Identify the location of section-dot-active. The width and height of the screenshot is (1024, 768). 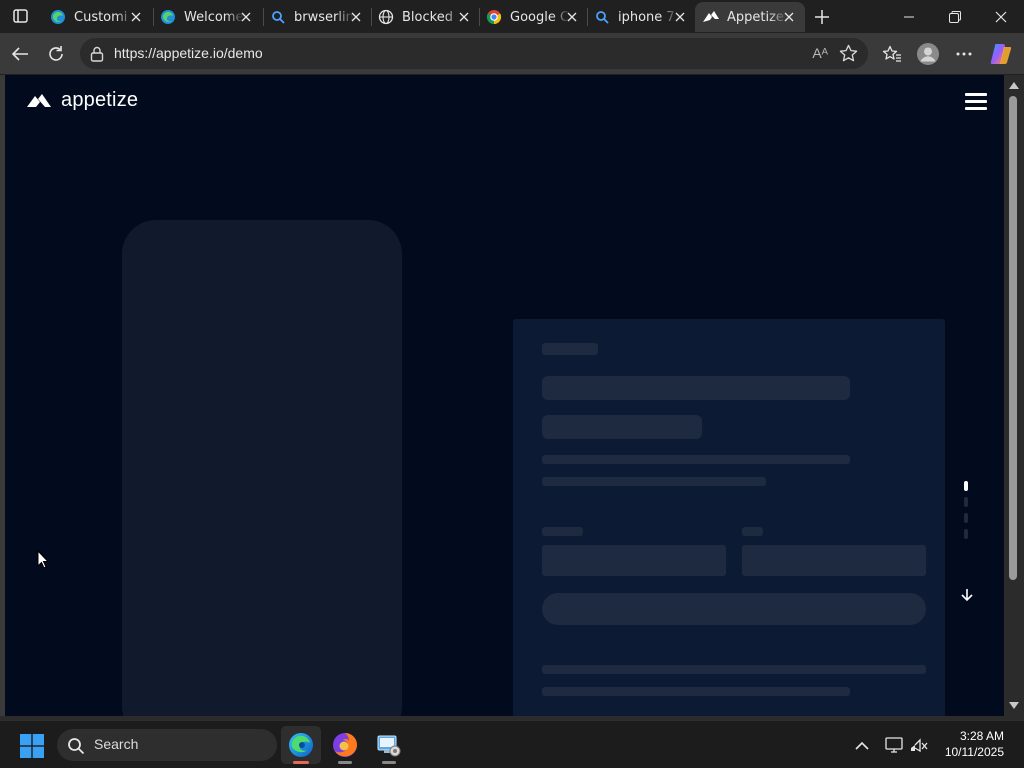
(966, 486).